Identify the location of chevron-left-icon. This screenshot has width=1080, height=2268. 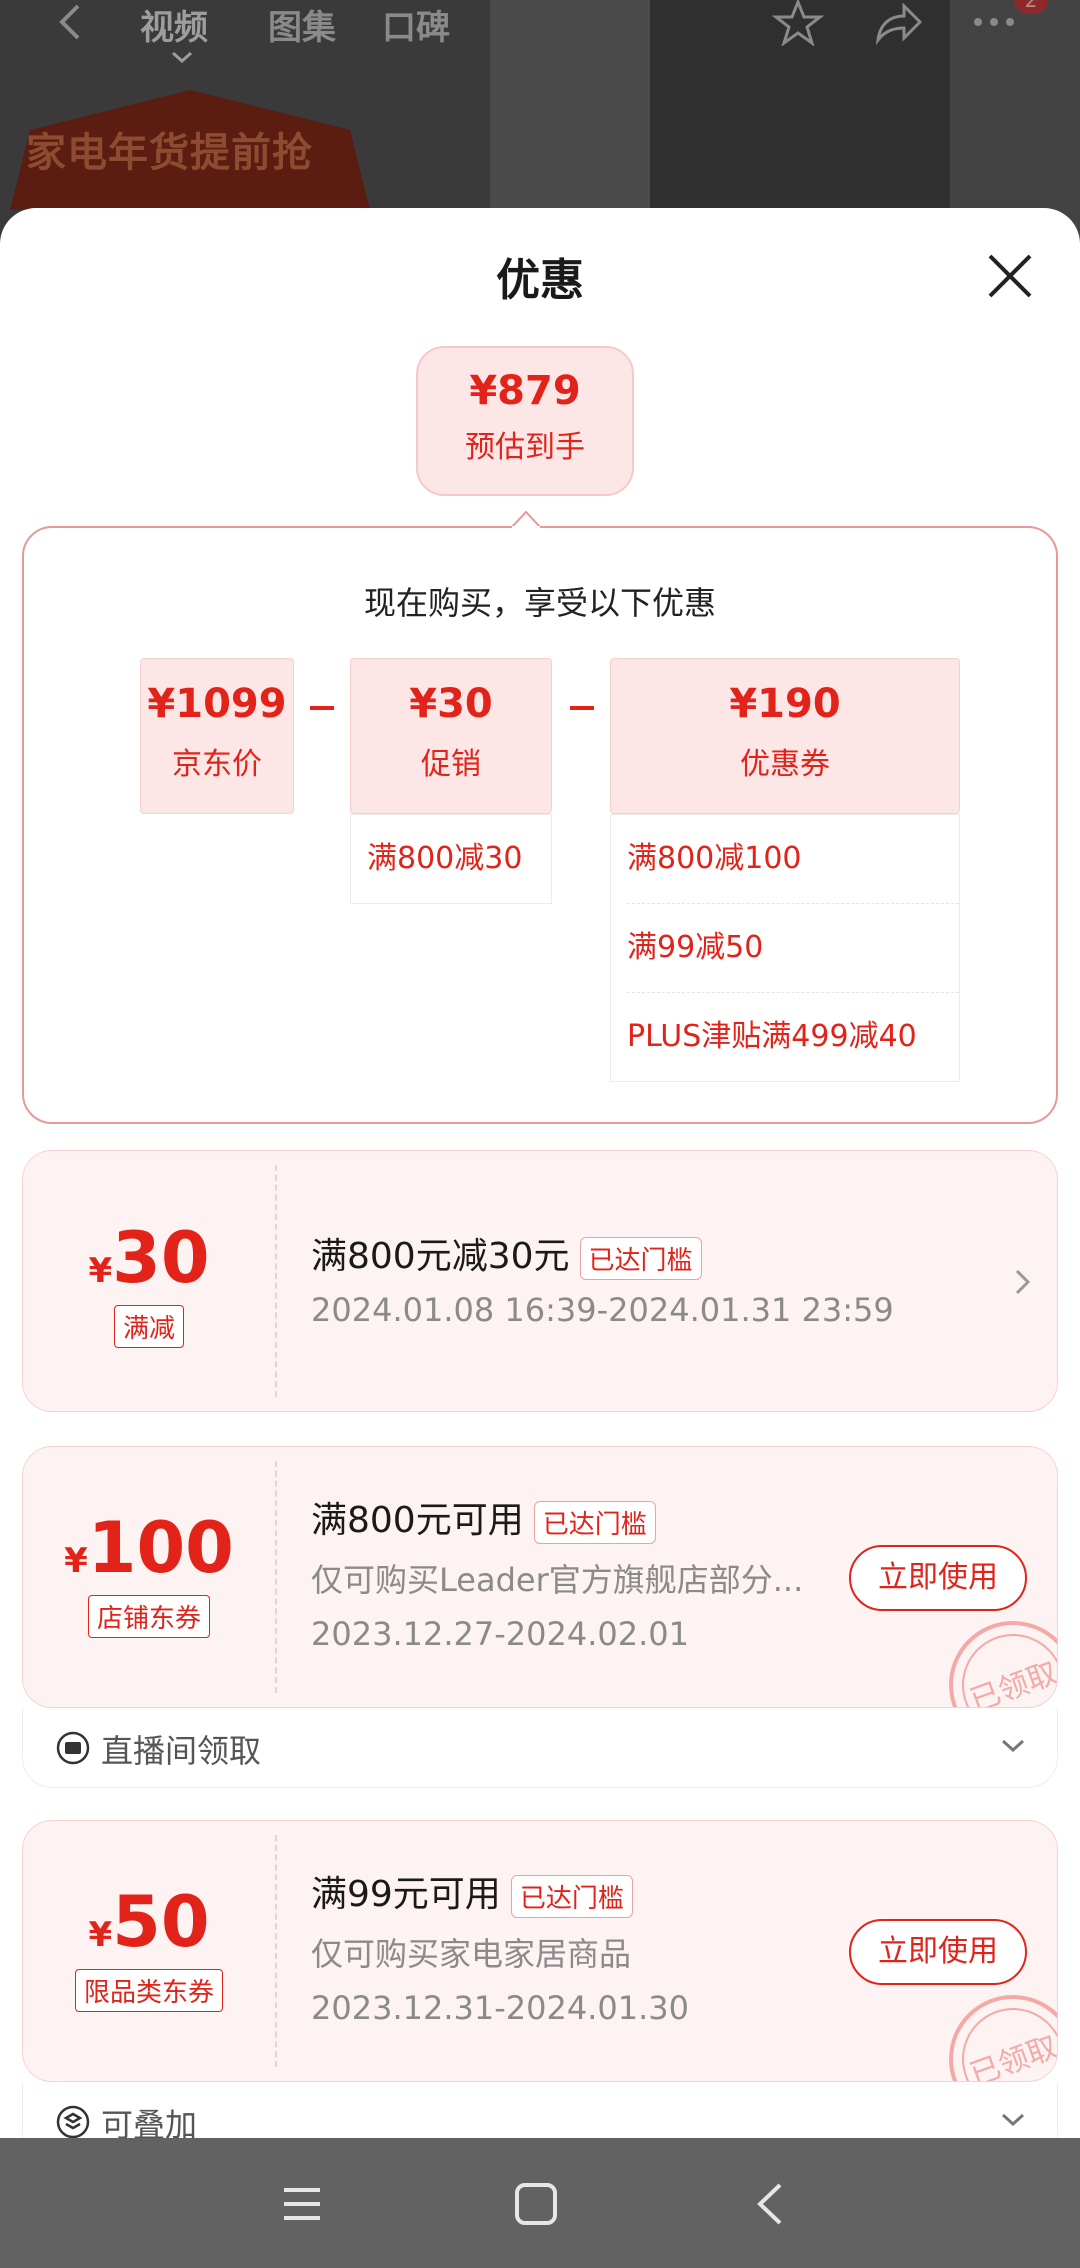
(70, 22).